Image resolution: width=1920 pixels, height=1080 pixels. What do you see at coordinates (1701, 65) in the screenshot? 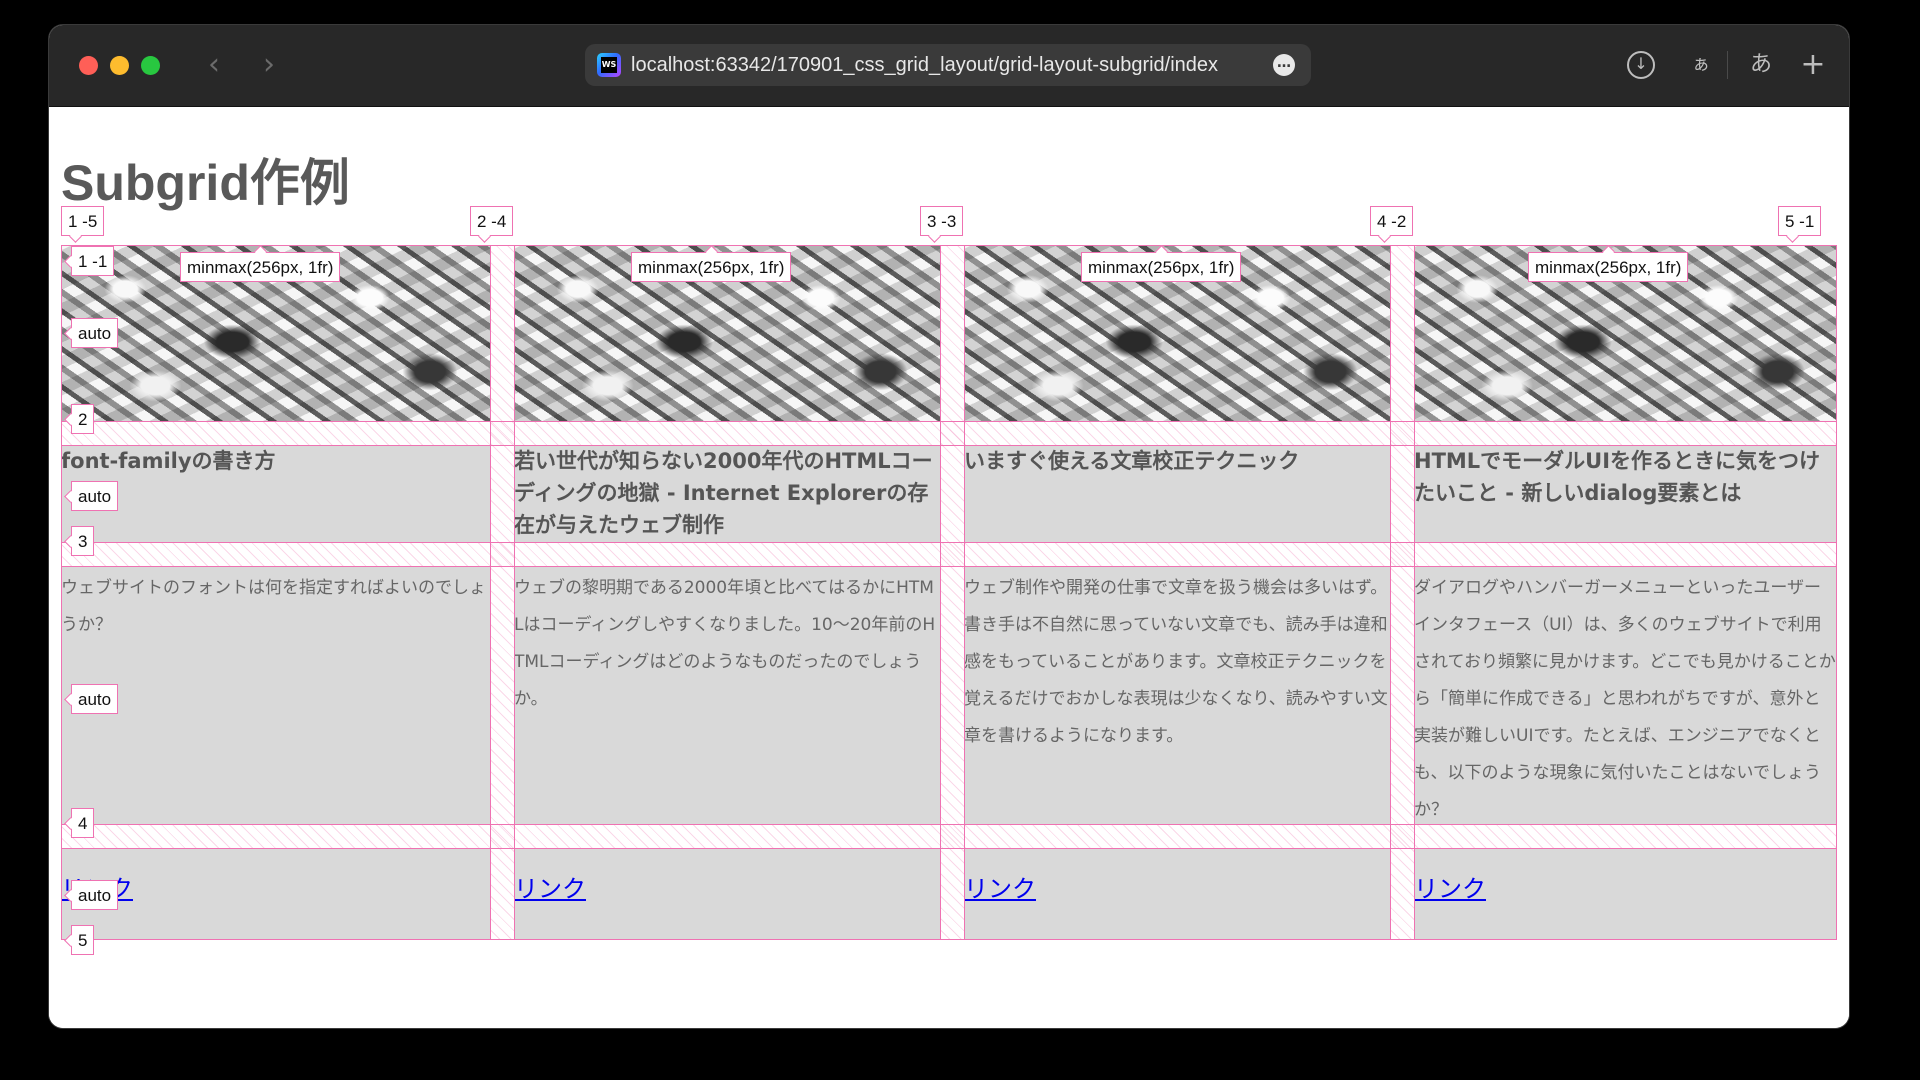
I see `hiragana-small-button: ぁ` at bounding box center [1701, 65].